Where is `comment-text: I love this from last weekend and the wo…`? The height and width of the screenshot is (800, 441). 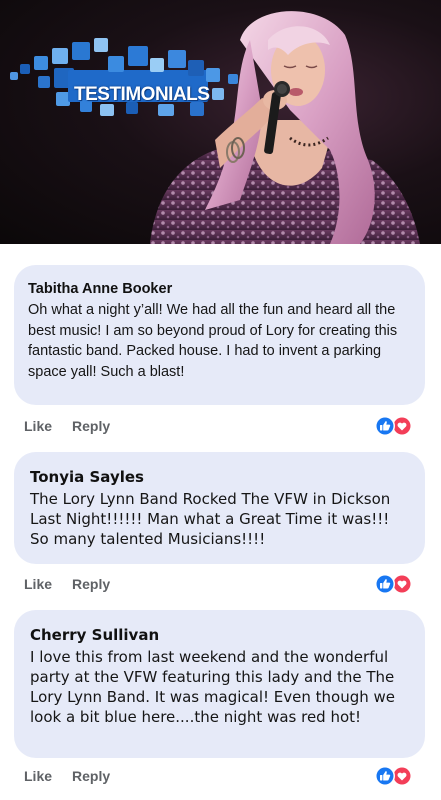
comment-text: I love this from last weekend and the wo… is located at coordinates (212, 687).